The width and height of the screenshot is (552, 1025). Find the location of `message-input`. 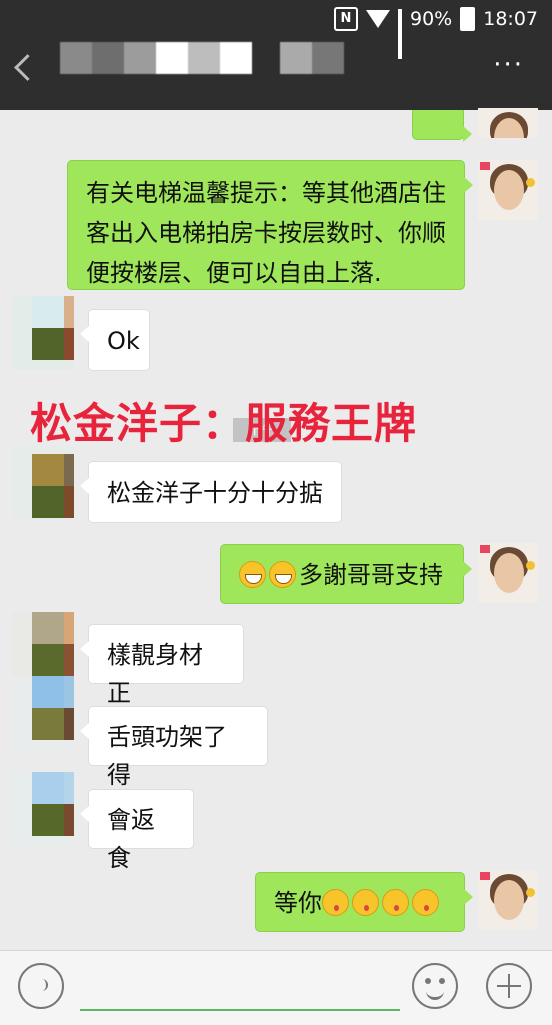

message-input is located at coordinates (240, 1010).